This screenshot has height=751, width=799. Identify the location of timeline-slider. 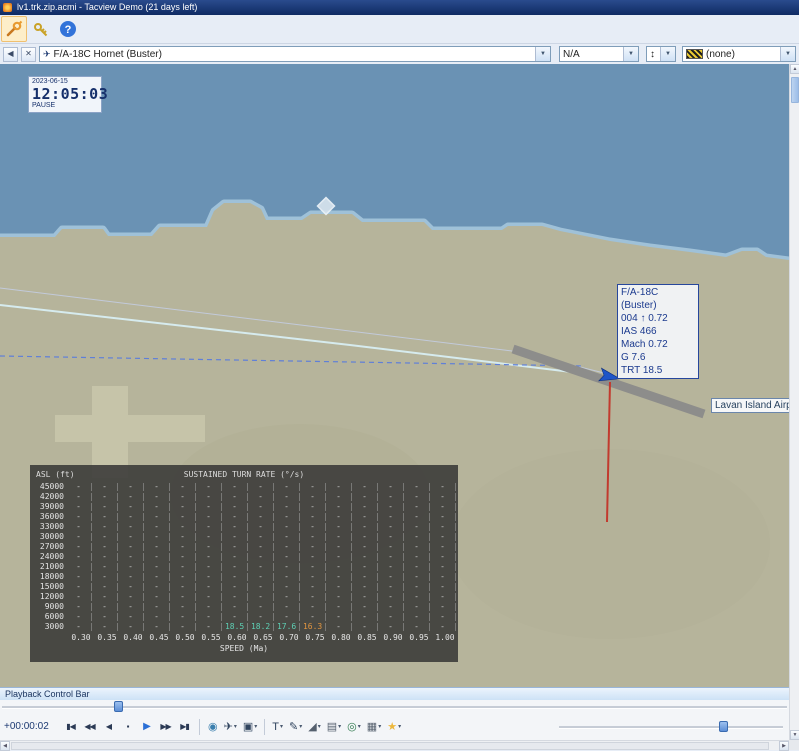
(394, 706).